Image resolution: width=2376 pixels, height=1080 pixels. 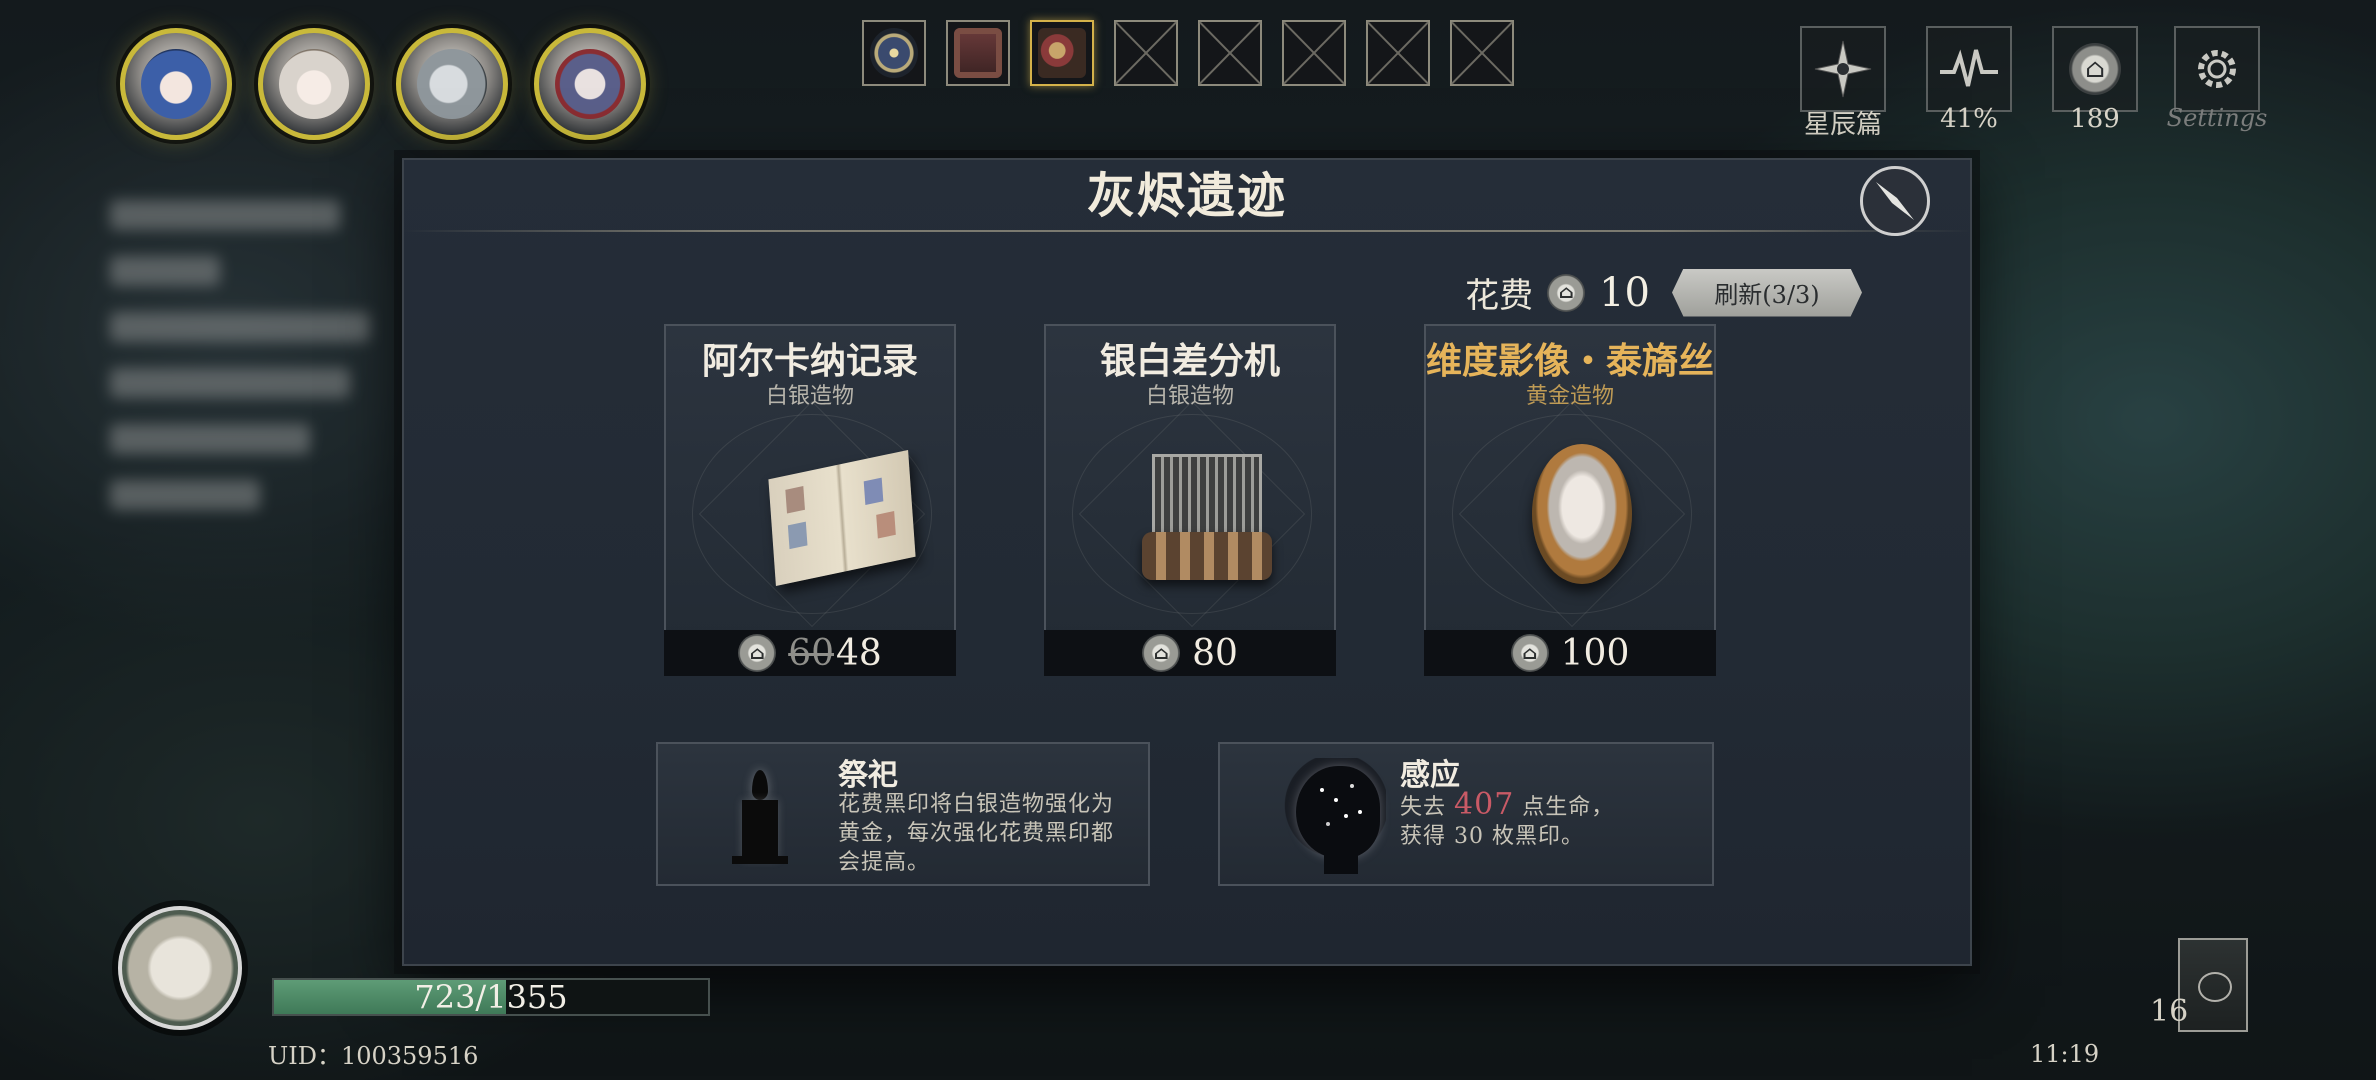 I want to click on original-price: 60, so click(x=811, y=653).